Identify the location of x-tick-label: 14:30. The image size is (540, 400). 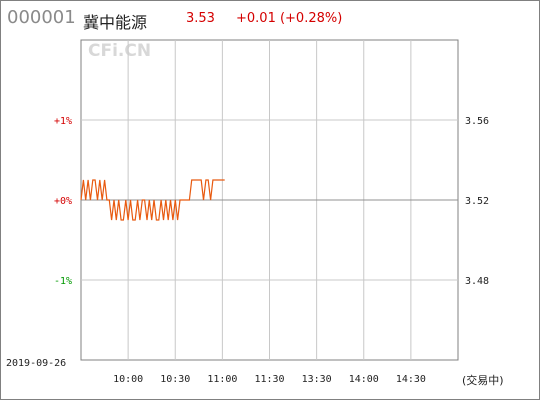
(411, 379).